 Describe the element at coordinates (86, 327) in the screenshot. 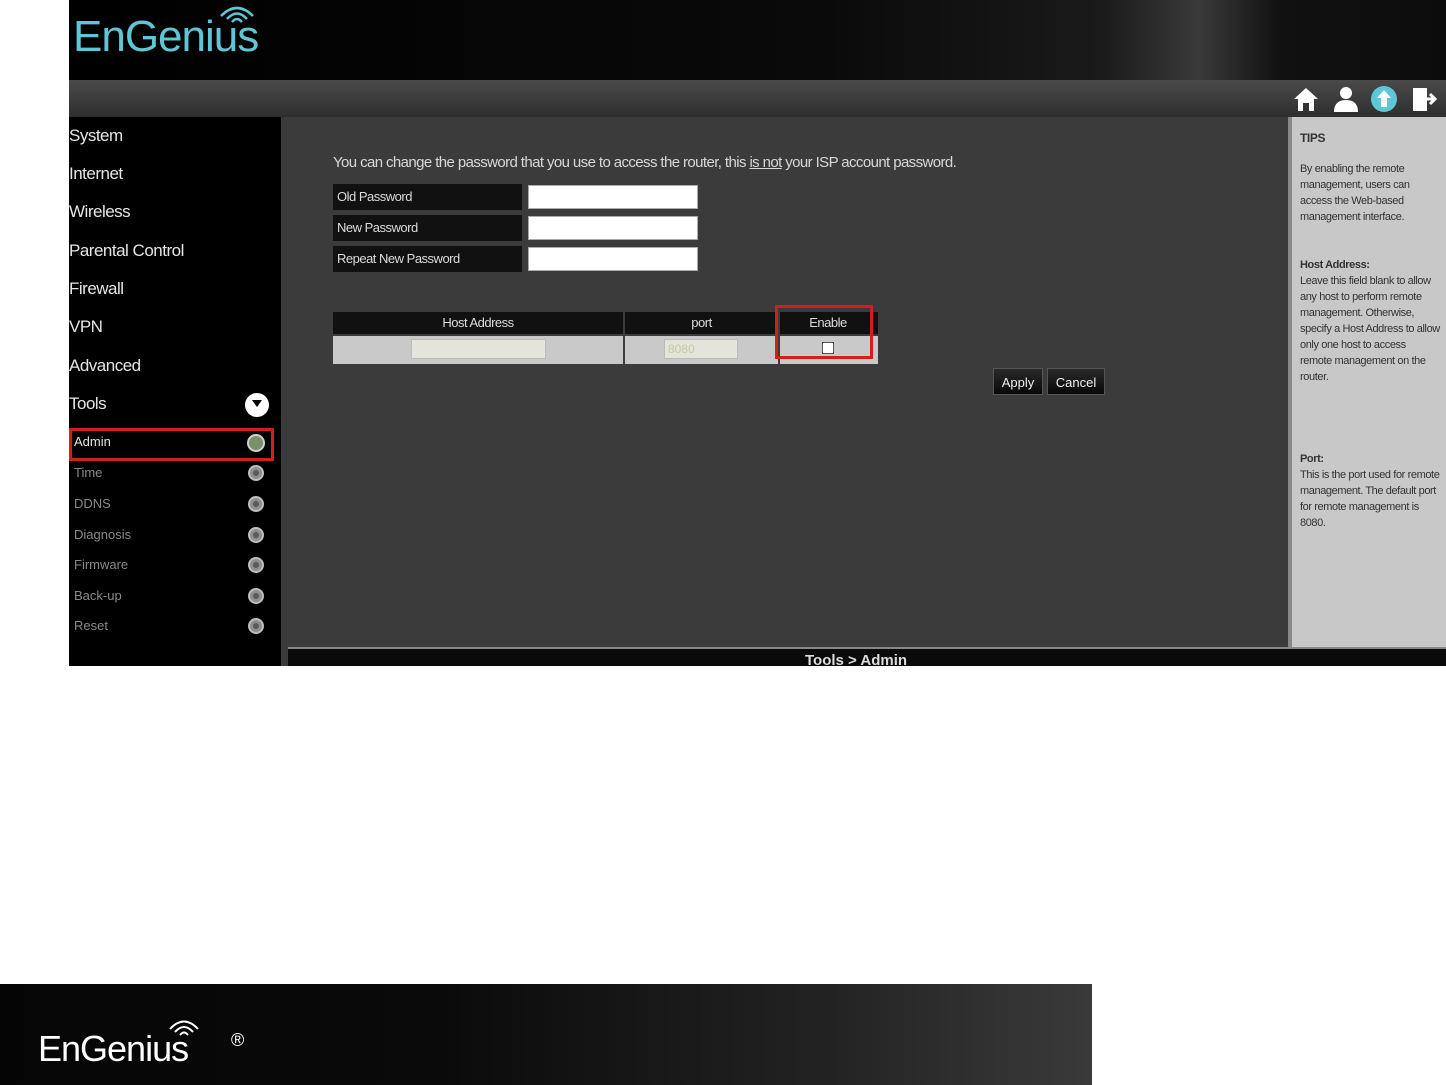

I see `sidebar-item-vpn: VPN` at that location.